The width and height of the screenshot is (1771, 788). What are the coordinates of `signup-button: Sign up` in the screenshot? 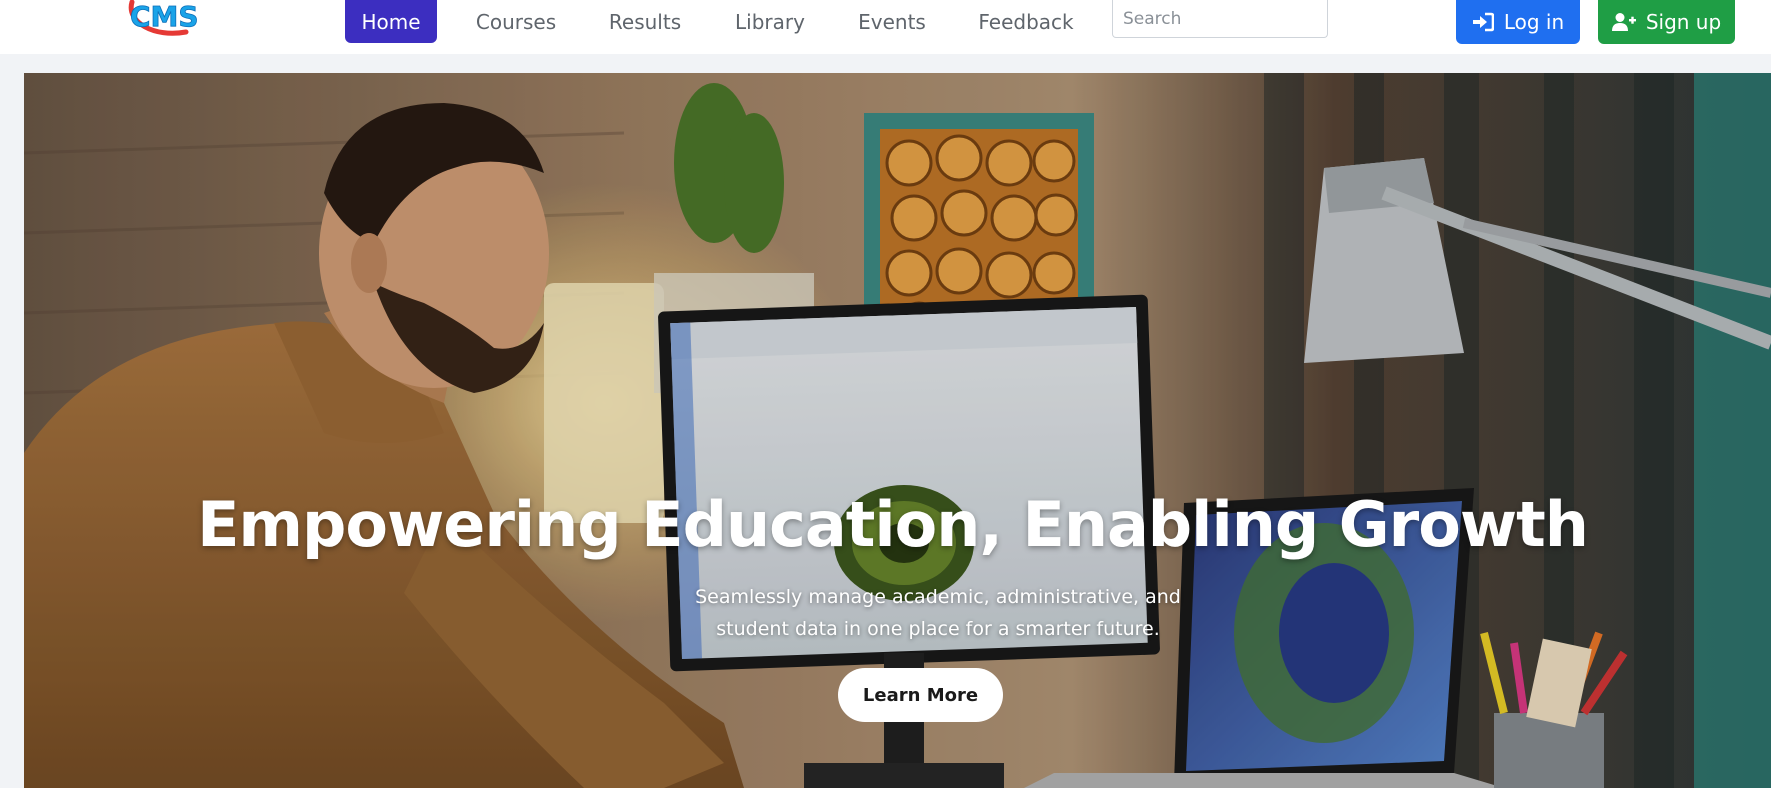 It's located at (1666, 22).